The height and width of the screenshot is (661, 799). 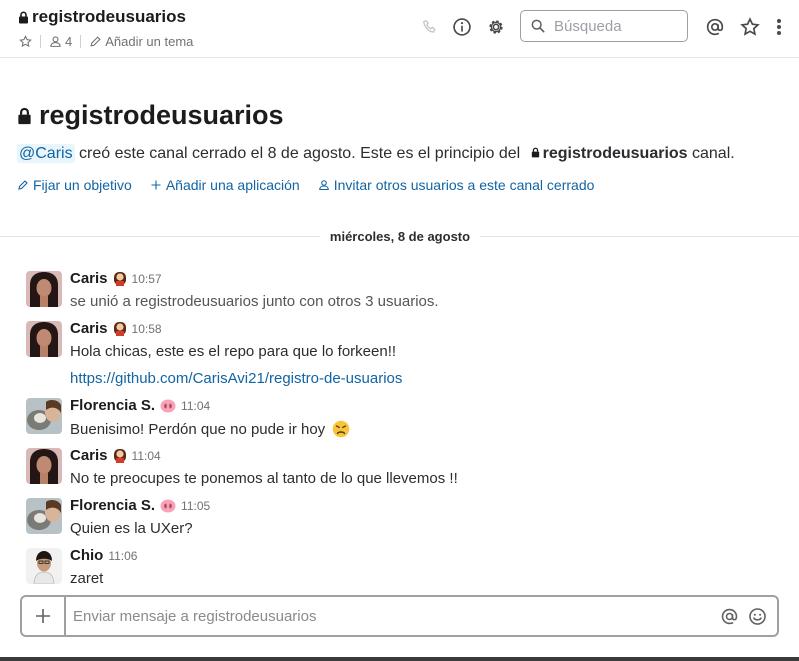 What do you see at coordinates (122, 556) in the screenshot?
I see `message-timestamp: 11:06` at bounding box center [122, 556].